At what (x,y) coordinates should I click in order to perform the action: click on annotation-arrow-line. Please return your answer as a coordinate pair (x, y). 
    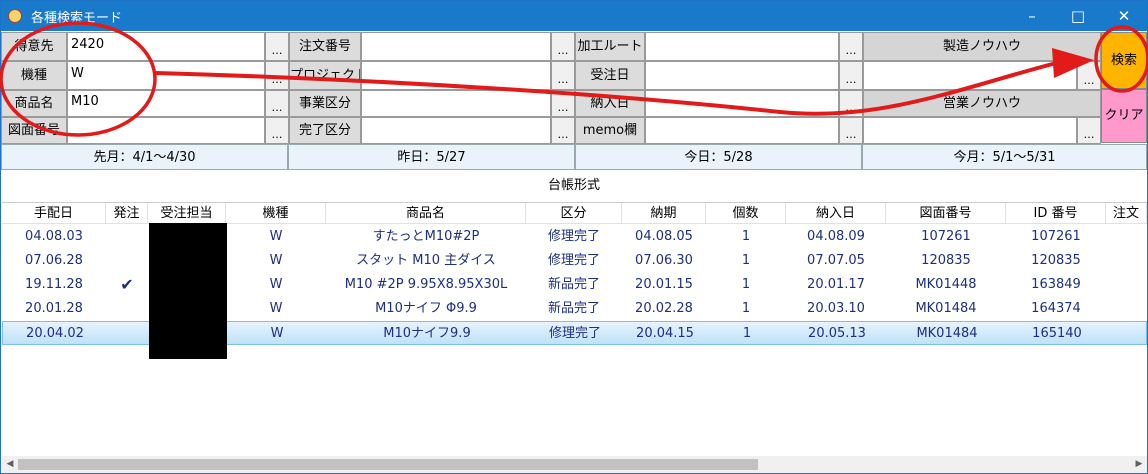
    Looking at the image, I should click on (608, 88).